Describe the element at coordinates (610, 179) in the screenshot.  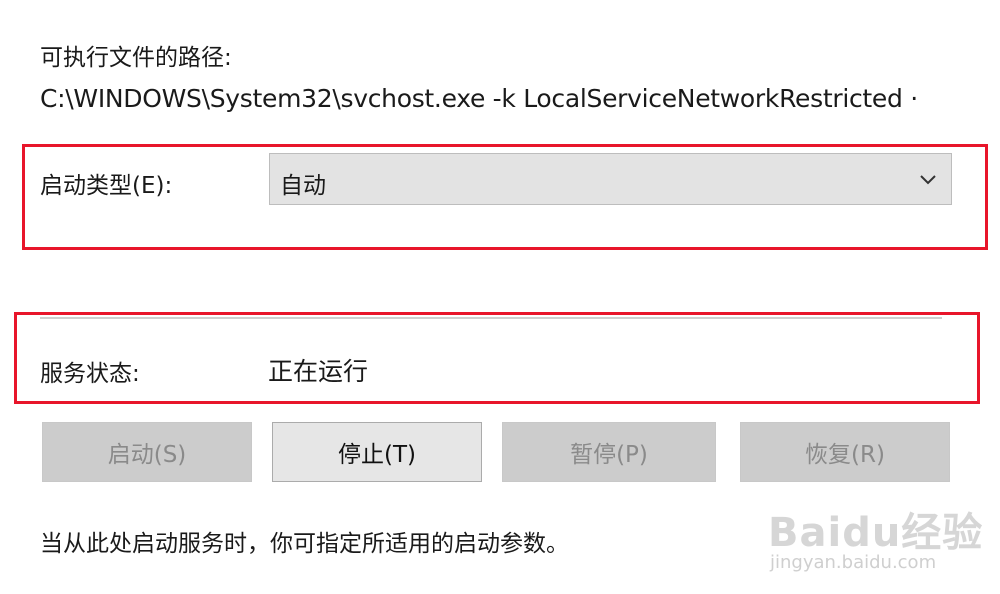
I see `startup-type-select: 自动` at that location.